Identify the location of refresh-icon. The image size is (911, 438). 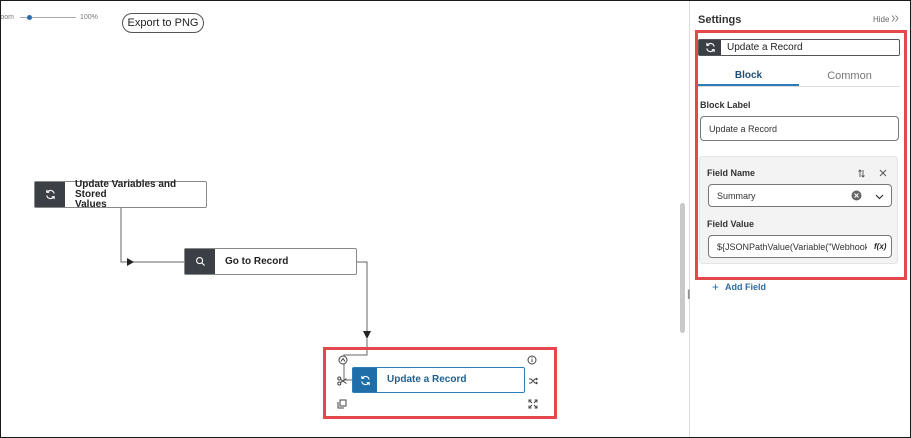
(50, 194).